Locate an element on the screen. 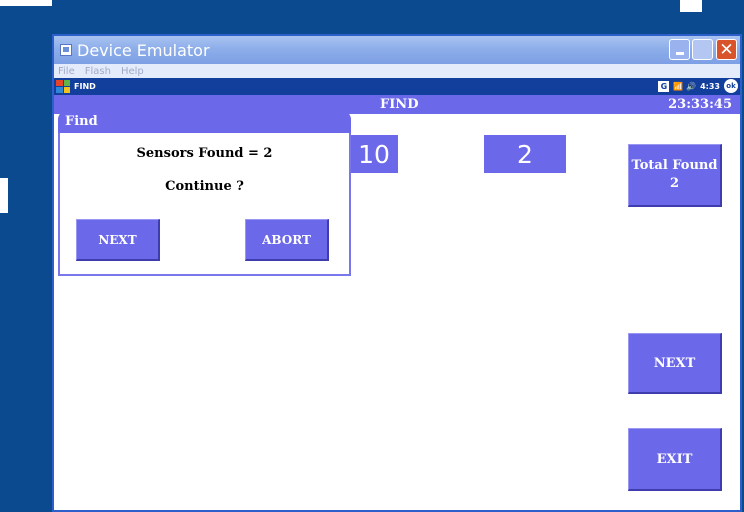 The height and width of the screenshot is (512, 744). close-icon: ✕ is located at coordinates (726, 49).